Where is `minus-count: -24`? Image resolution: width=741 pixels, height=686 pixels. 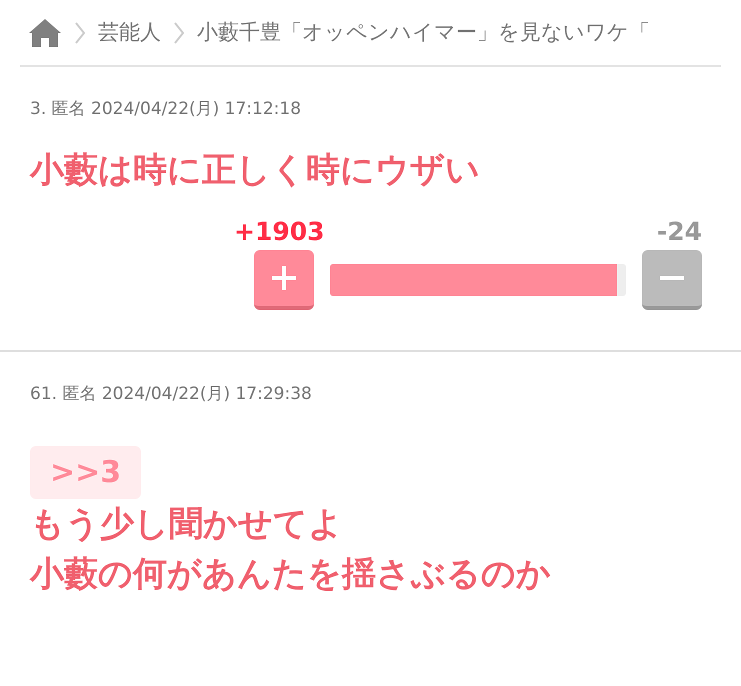
minus-count: -24 is located at coordinates (679, 232).